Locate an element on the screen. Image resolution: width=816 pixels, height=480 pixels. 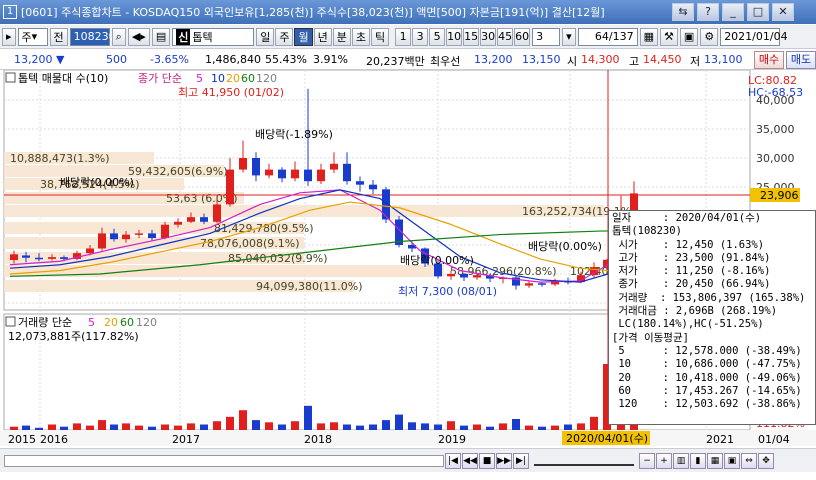
period-tab-5: 초 is located at coordinates (360, 36).